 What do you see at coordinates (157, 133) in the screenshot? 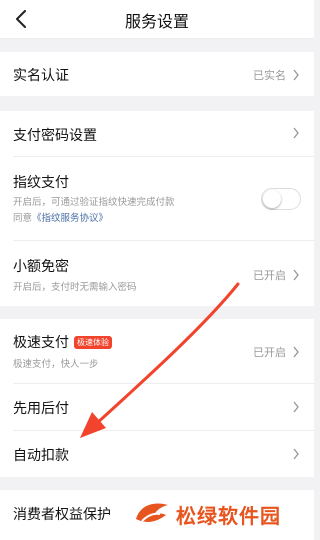
I see `row-payment-password: 支付密码设置` at bounding box center [157, 133].